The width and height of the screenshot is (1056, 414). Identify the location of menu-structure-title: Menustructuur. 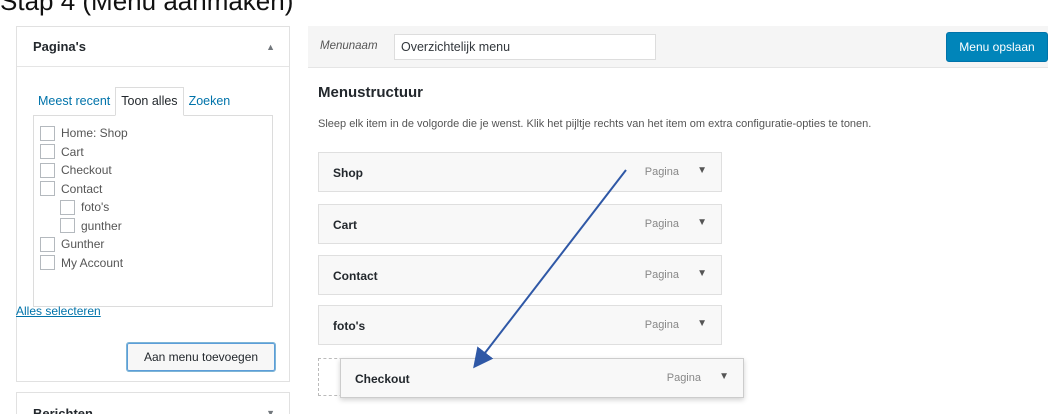
(370, 92).